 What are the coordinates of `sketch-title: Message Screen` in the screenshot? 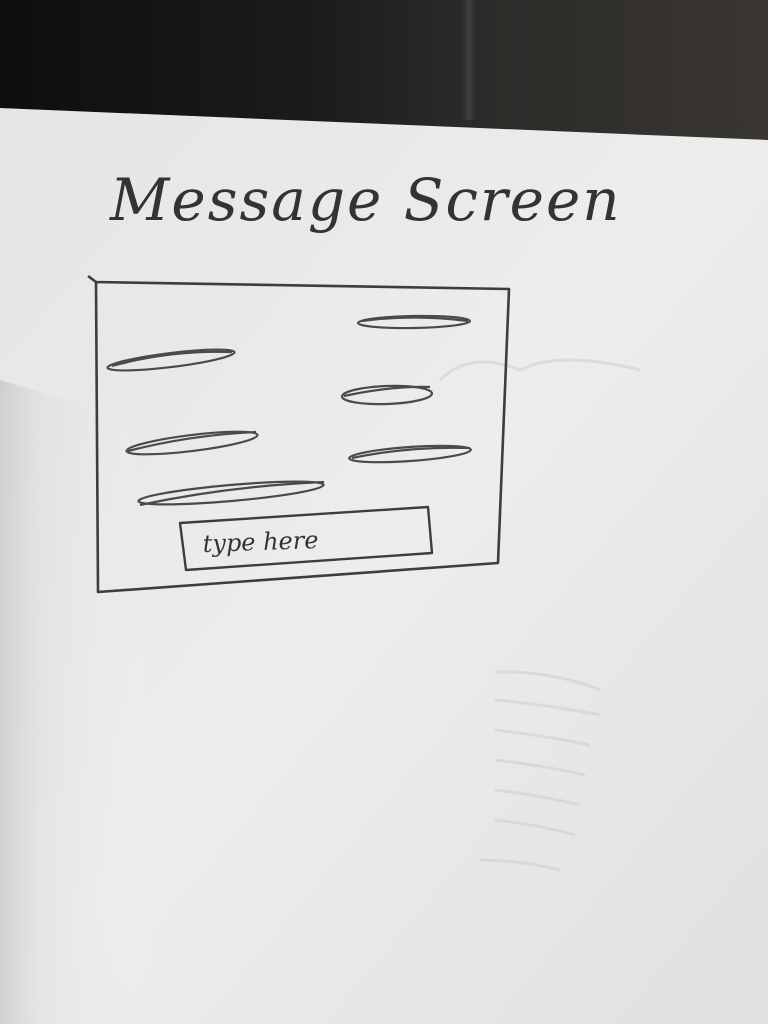 It's located at (365, 200).